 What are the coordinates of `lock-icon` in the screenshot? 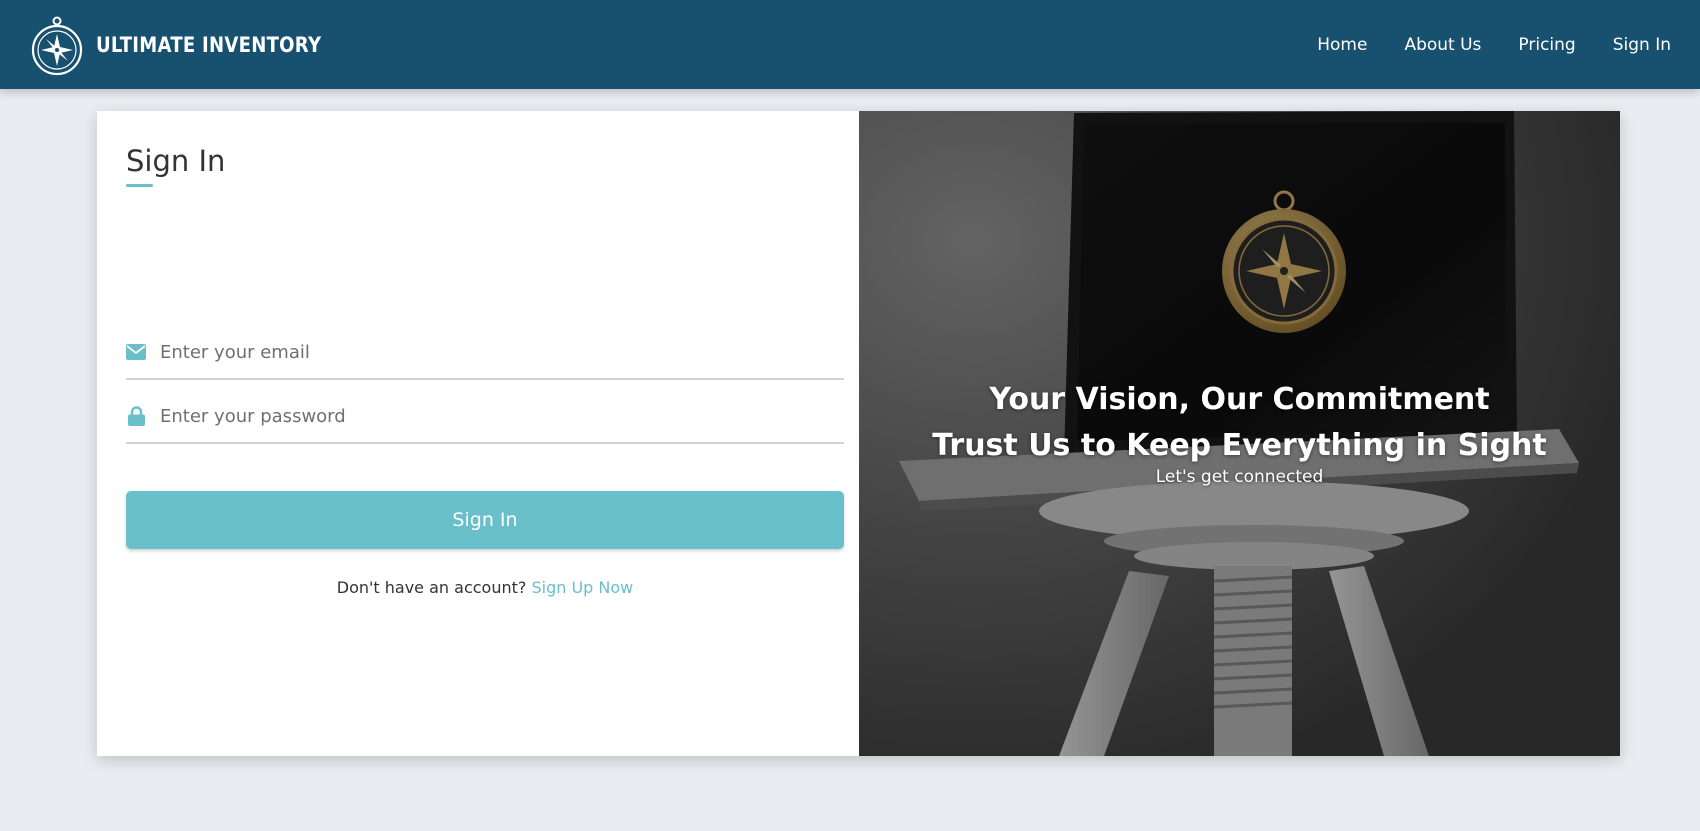 It's located at (136, 416).